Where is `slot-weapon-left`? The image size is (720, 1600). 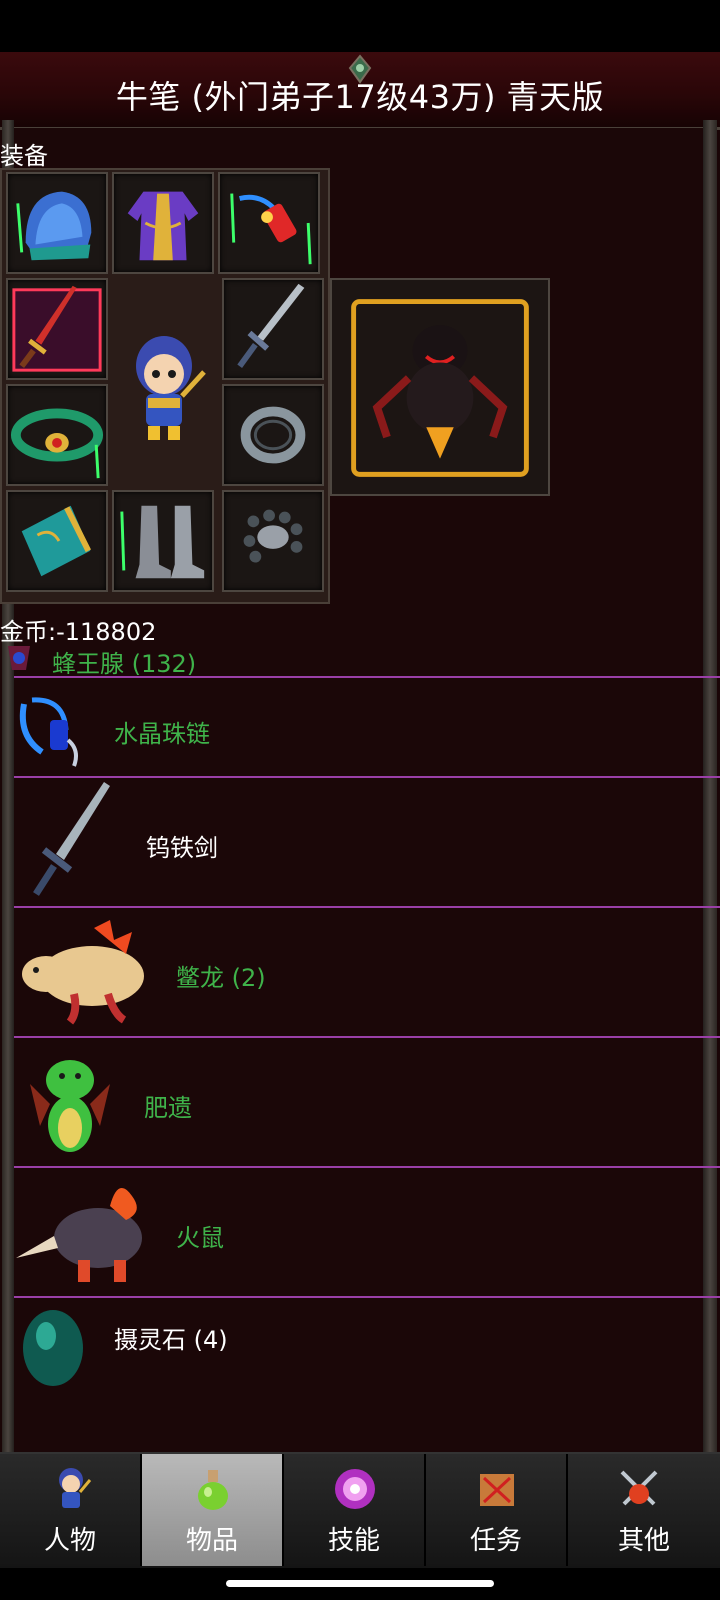 slot-weapon-left is located at coordinates (57, 329).